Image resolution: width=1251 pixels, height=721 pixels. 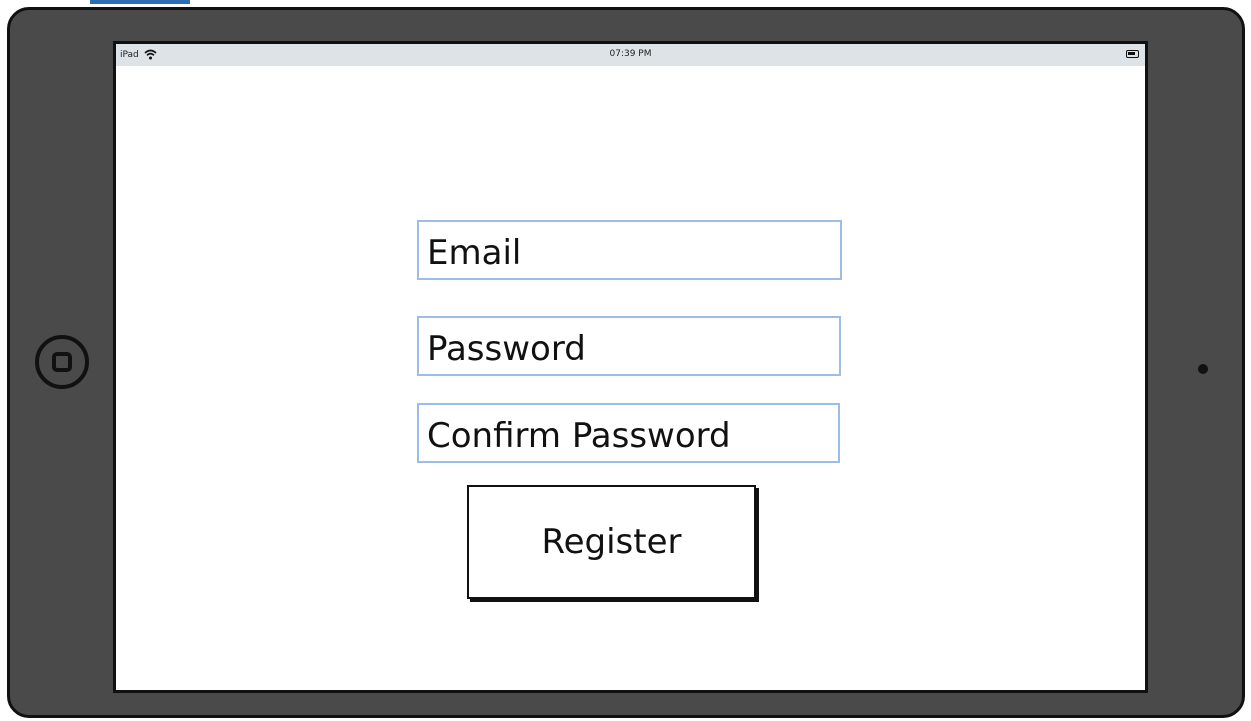 I want to click on home-button, so click(x=62, y=362).